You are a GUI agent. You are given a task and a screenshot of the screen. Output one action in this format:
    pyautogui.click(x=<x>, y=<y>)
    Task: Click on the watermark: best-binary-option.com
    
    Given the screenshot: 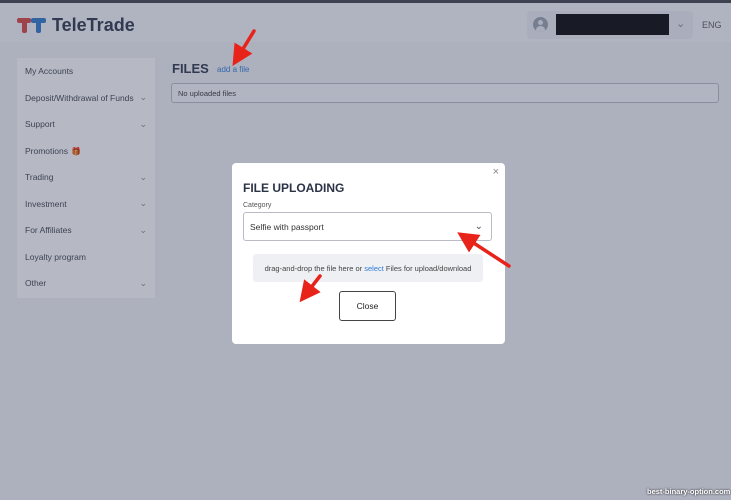 What is the action you would take?
    pyautogui.click(x=689, y=491)
    